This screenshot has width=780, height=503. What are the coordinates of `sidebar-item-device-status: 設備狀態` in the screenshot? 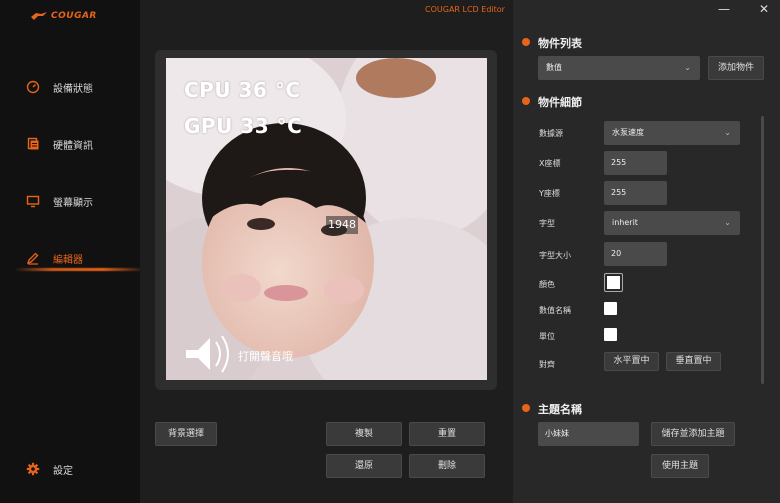 It's located at (70, 87).